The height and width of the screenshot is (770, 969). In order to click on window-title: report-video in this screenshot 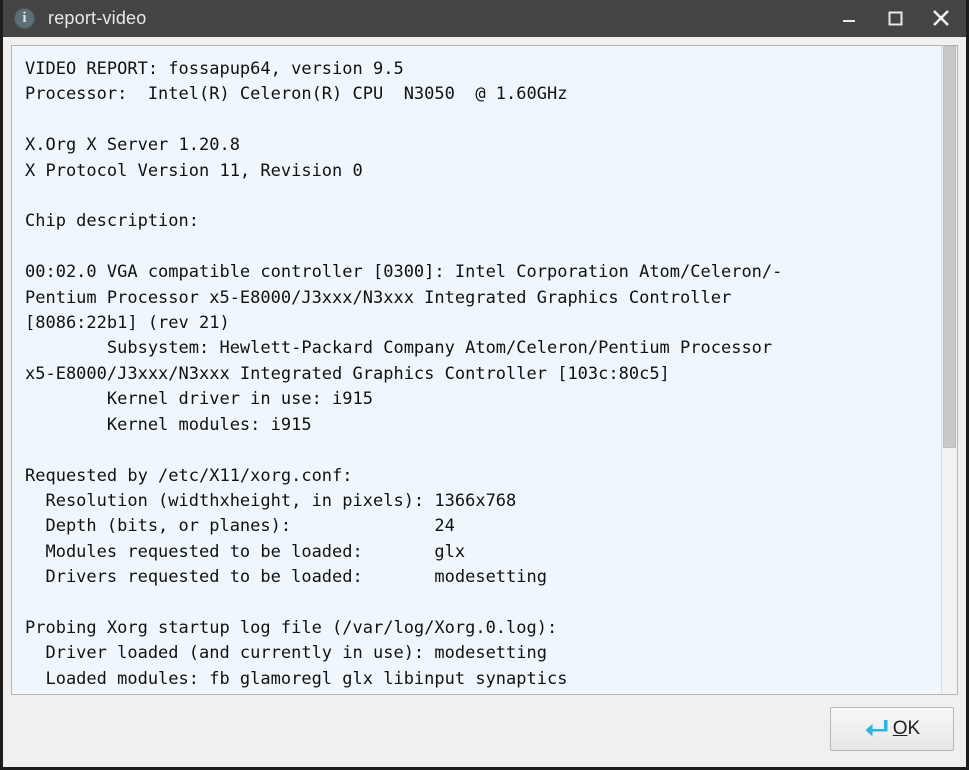, I will do `click(97, 17)`.